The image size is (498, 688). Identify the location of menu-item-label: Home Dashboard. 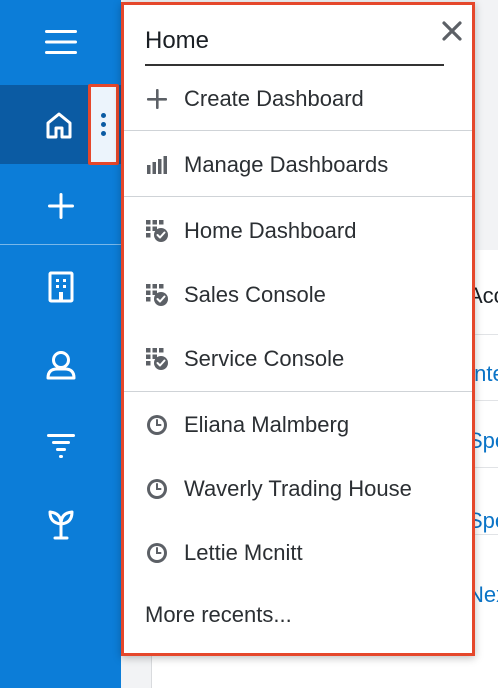
(270, 230).